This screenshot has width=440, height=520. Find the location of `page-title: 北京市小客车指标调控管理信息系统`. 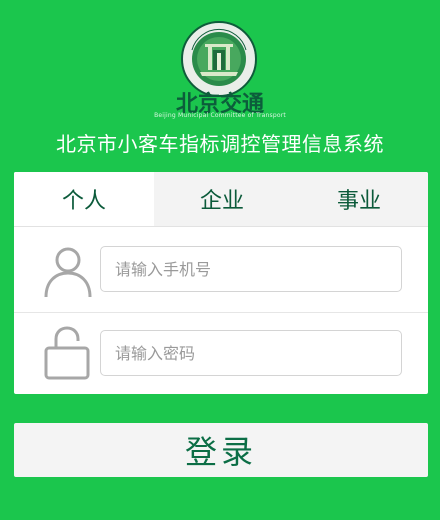

page-title: 北京市小客车指标调控管理信息系统 is located at coordinates (220, 144).